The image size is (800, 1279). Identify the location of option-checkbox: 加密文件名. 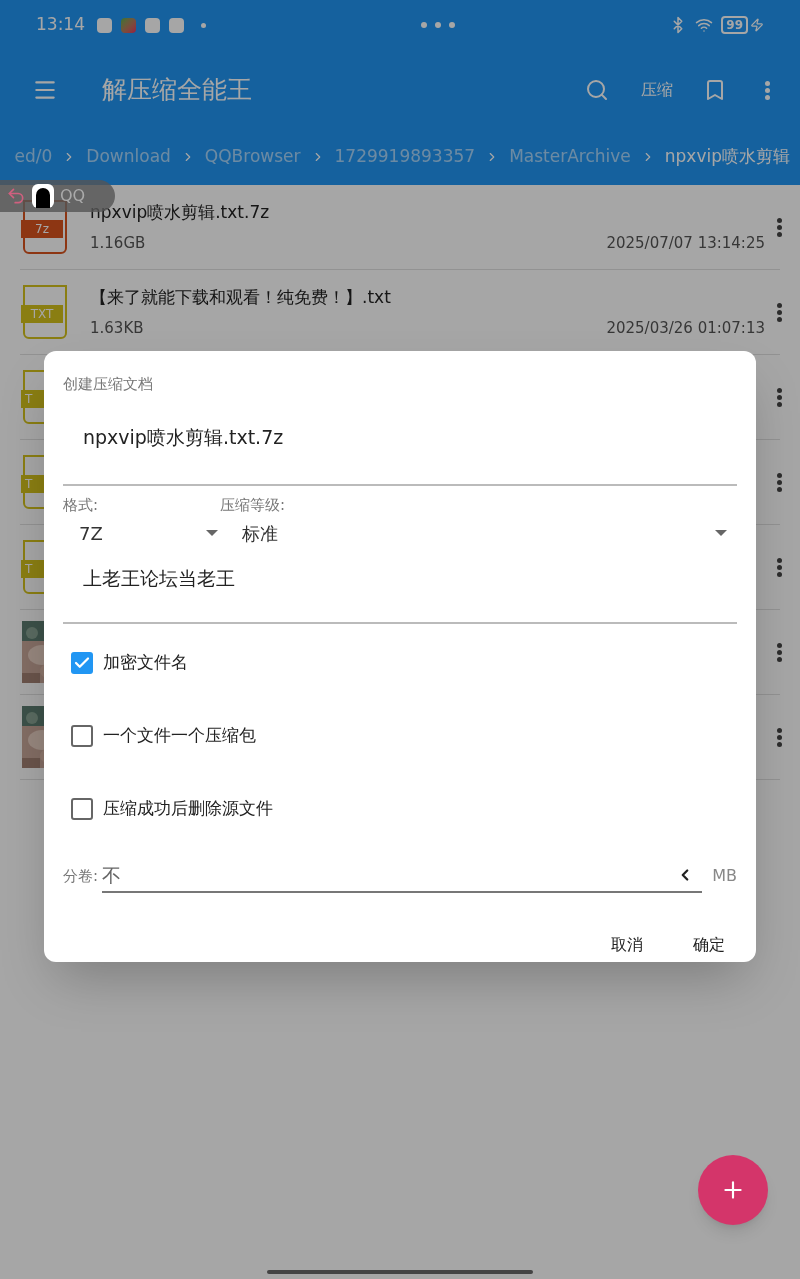
(400, 662).